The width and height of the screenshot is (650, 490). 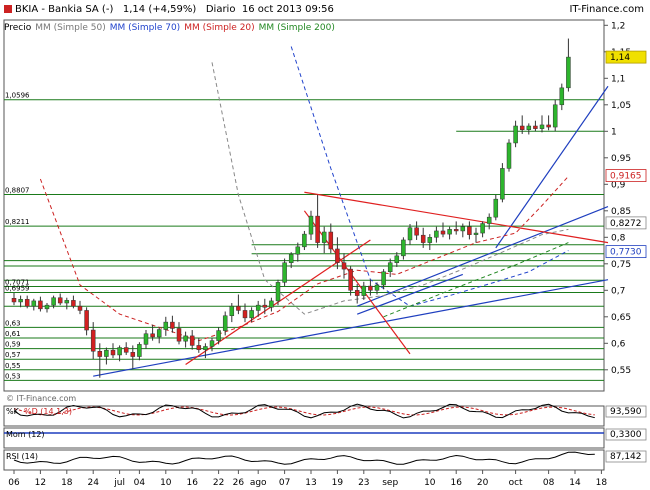 I want to click on y-tick-label: 1,2, so click(x=618, y=26).